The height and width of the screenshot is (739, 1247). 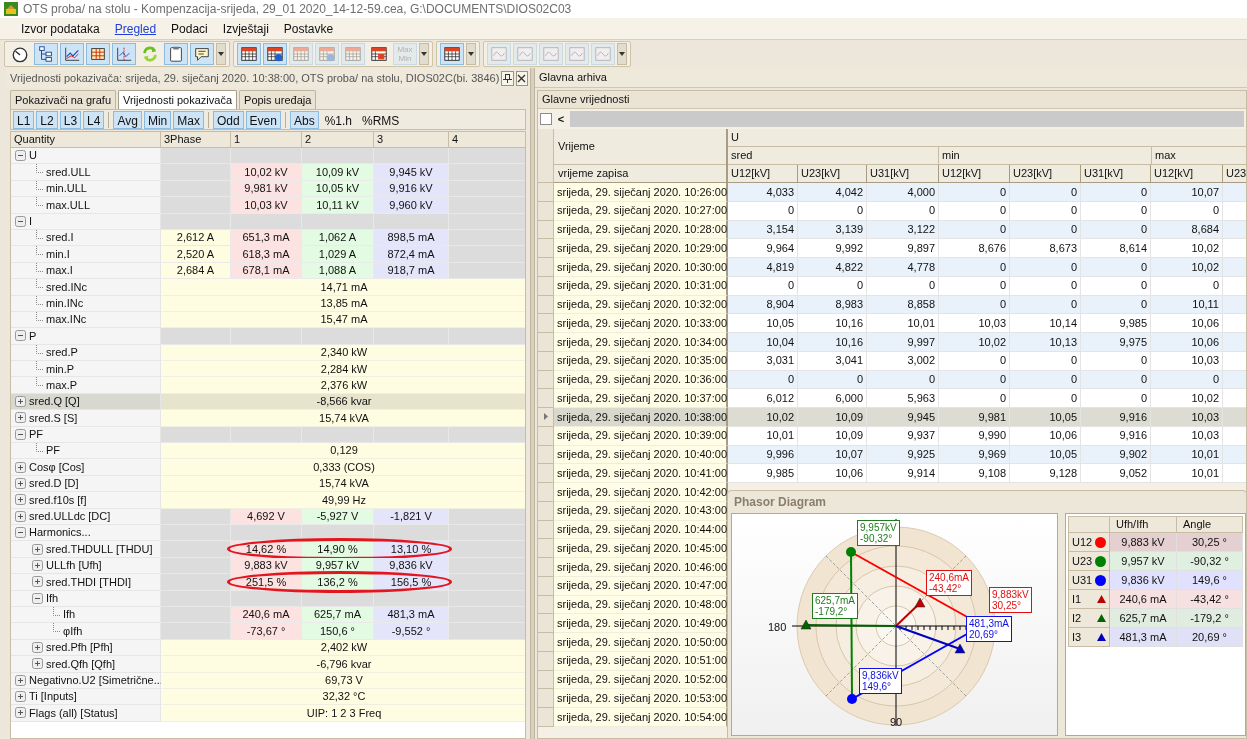 What do you see at coordinates (327, 54) in the screenshot?
I see `calendar-info-icon` at bounding box center [327, 54].